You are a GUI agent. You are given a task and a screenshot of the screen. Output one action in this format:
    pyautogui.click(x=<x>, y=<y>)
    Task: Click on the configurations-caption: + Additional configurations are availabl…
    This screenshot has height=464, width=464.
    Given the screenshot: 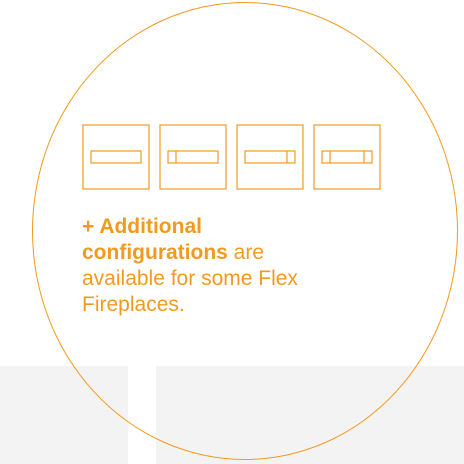 What is the action you would take?
    pyautogui.click(x=202, y=266)
    